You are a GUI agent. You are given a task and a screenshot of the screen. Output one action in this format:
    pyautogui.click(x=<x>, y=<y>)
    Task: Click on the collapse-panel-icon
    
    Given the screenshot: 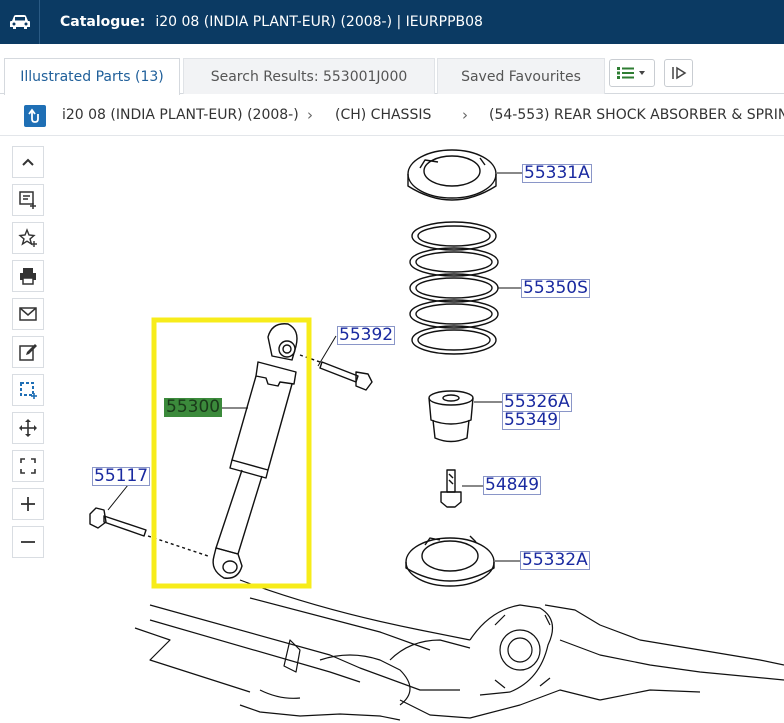 What is the action you would take?
    pyautogui.click(x=678, y=73)
    